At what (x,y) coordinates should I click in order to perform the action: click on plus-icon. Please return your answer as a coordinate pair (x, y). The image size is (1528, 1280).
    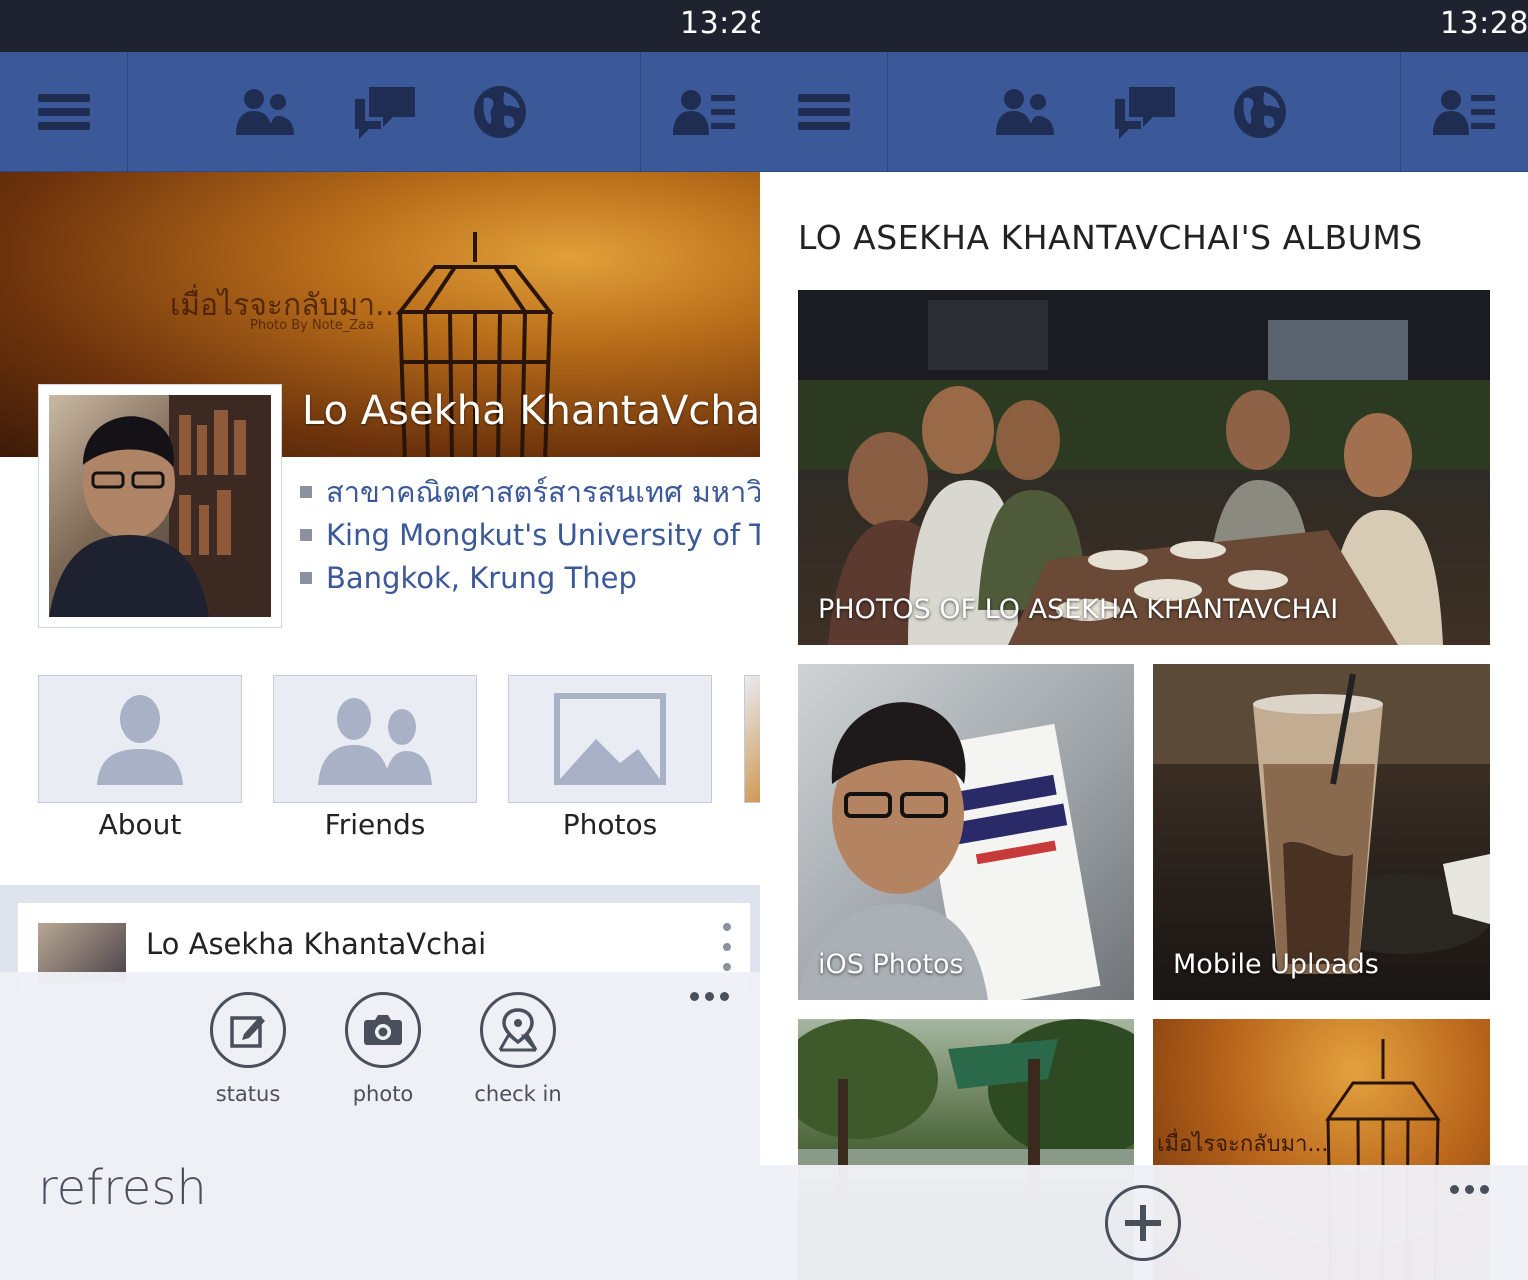
    Looking at the image, I should click on (1143, 1223).